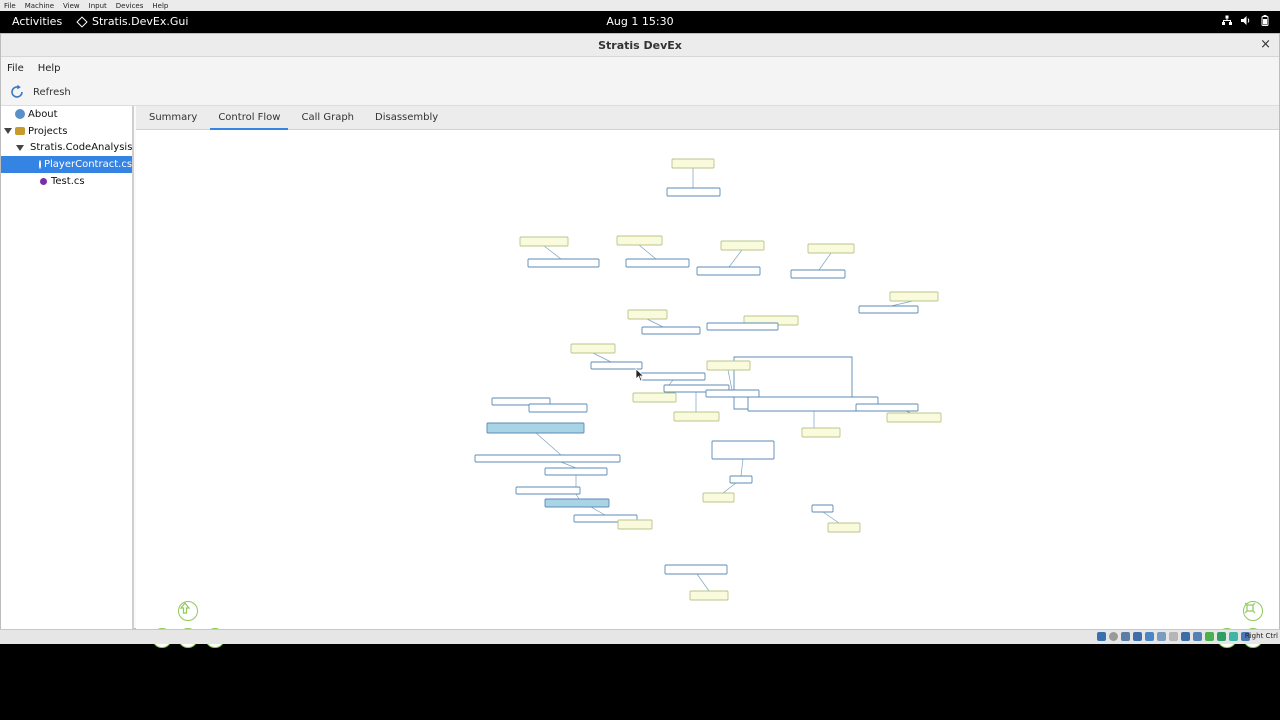 Image resolution: width=1280 pixels, height=720 pixels. What do you see at coordinates (1233, 636) in the screenshot?
I see `keyboard-icon` at bounding box center [1233, 636].